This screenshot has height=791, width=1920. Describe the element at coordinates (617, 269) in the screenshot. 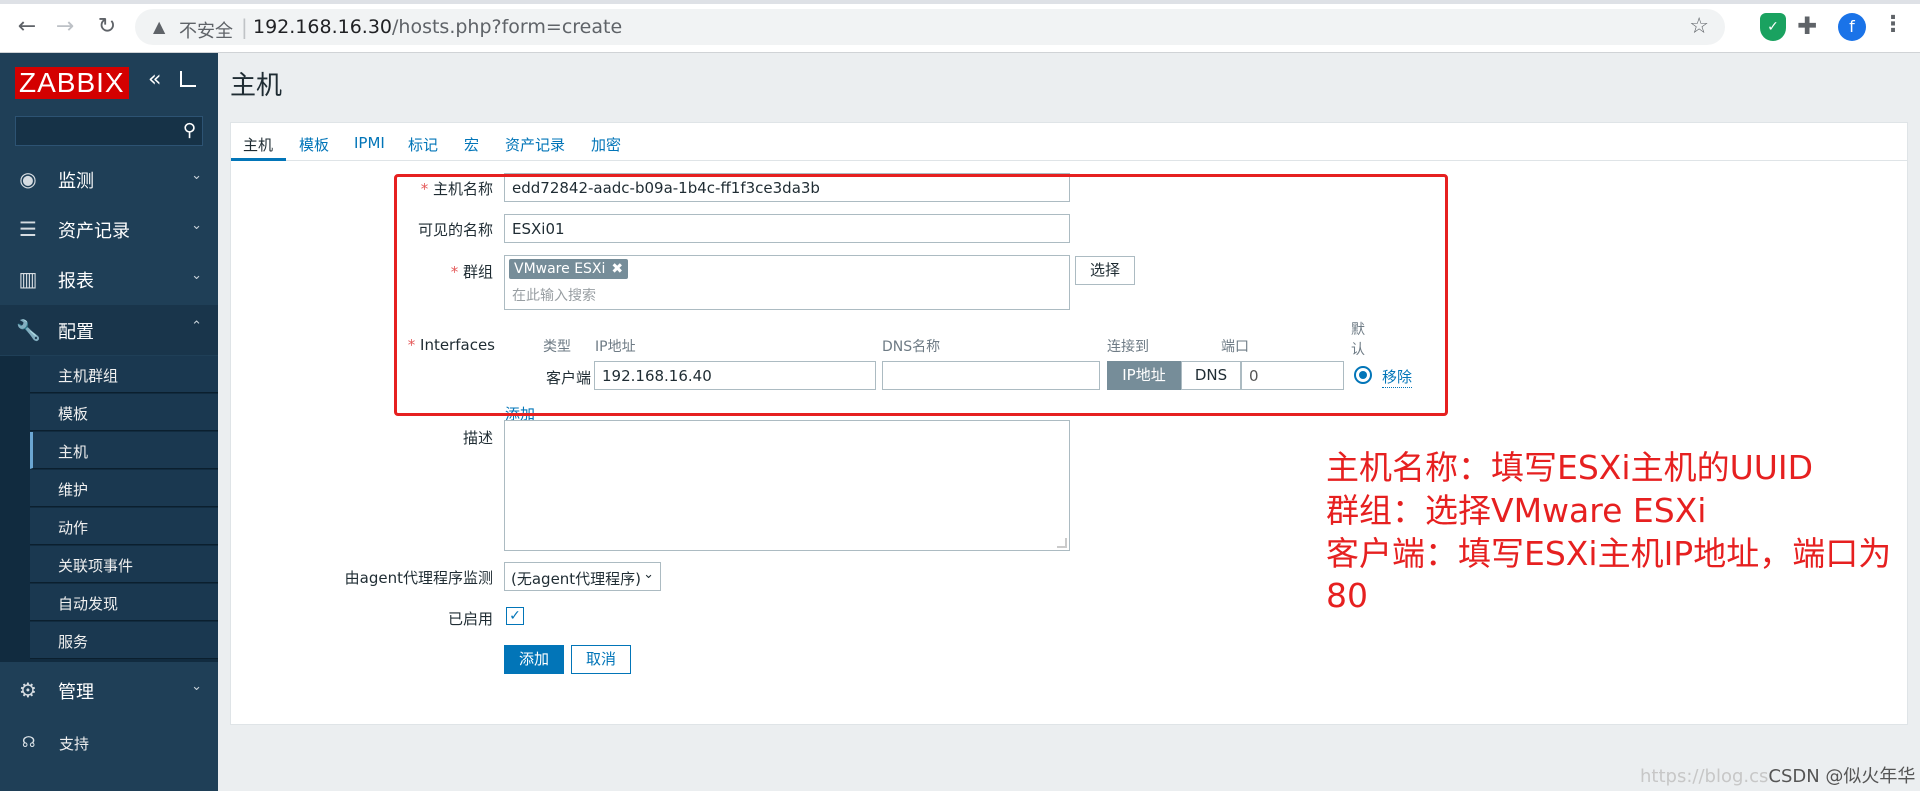

I see `remove-chip-icon: ✖` at that location.